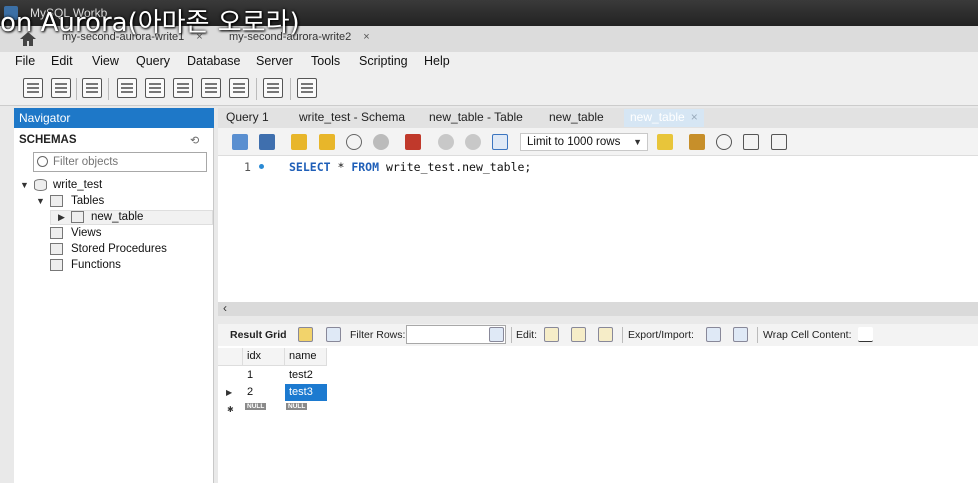 This screenshot has height=483, width=978. I want to click on filter-options-icon, so click(496, 334).